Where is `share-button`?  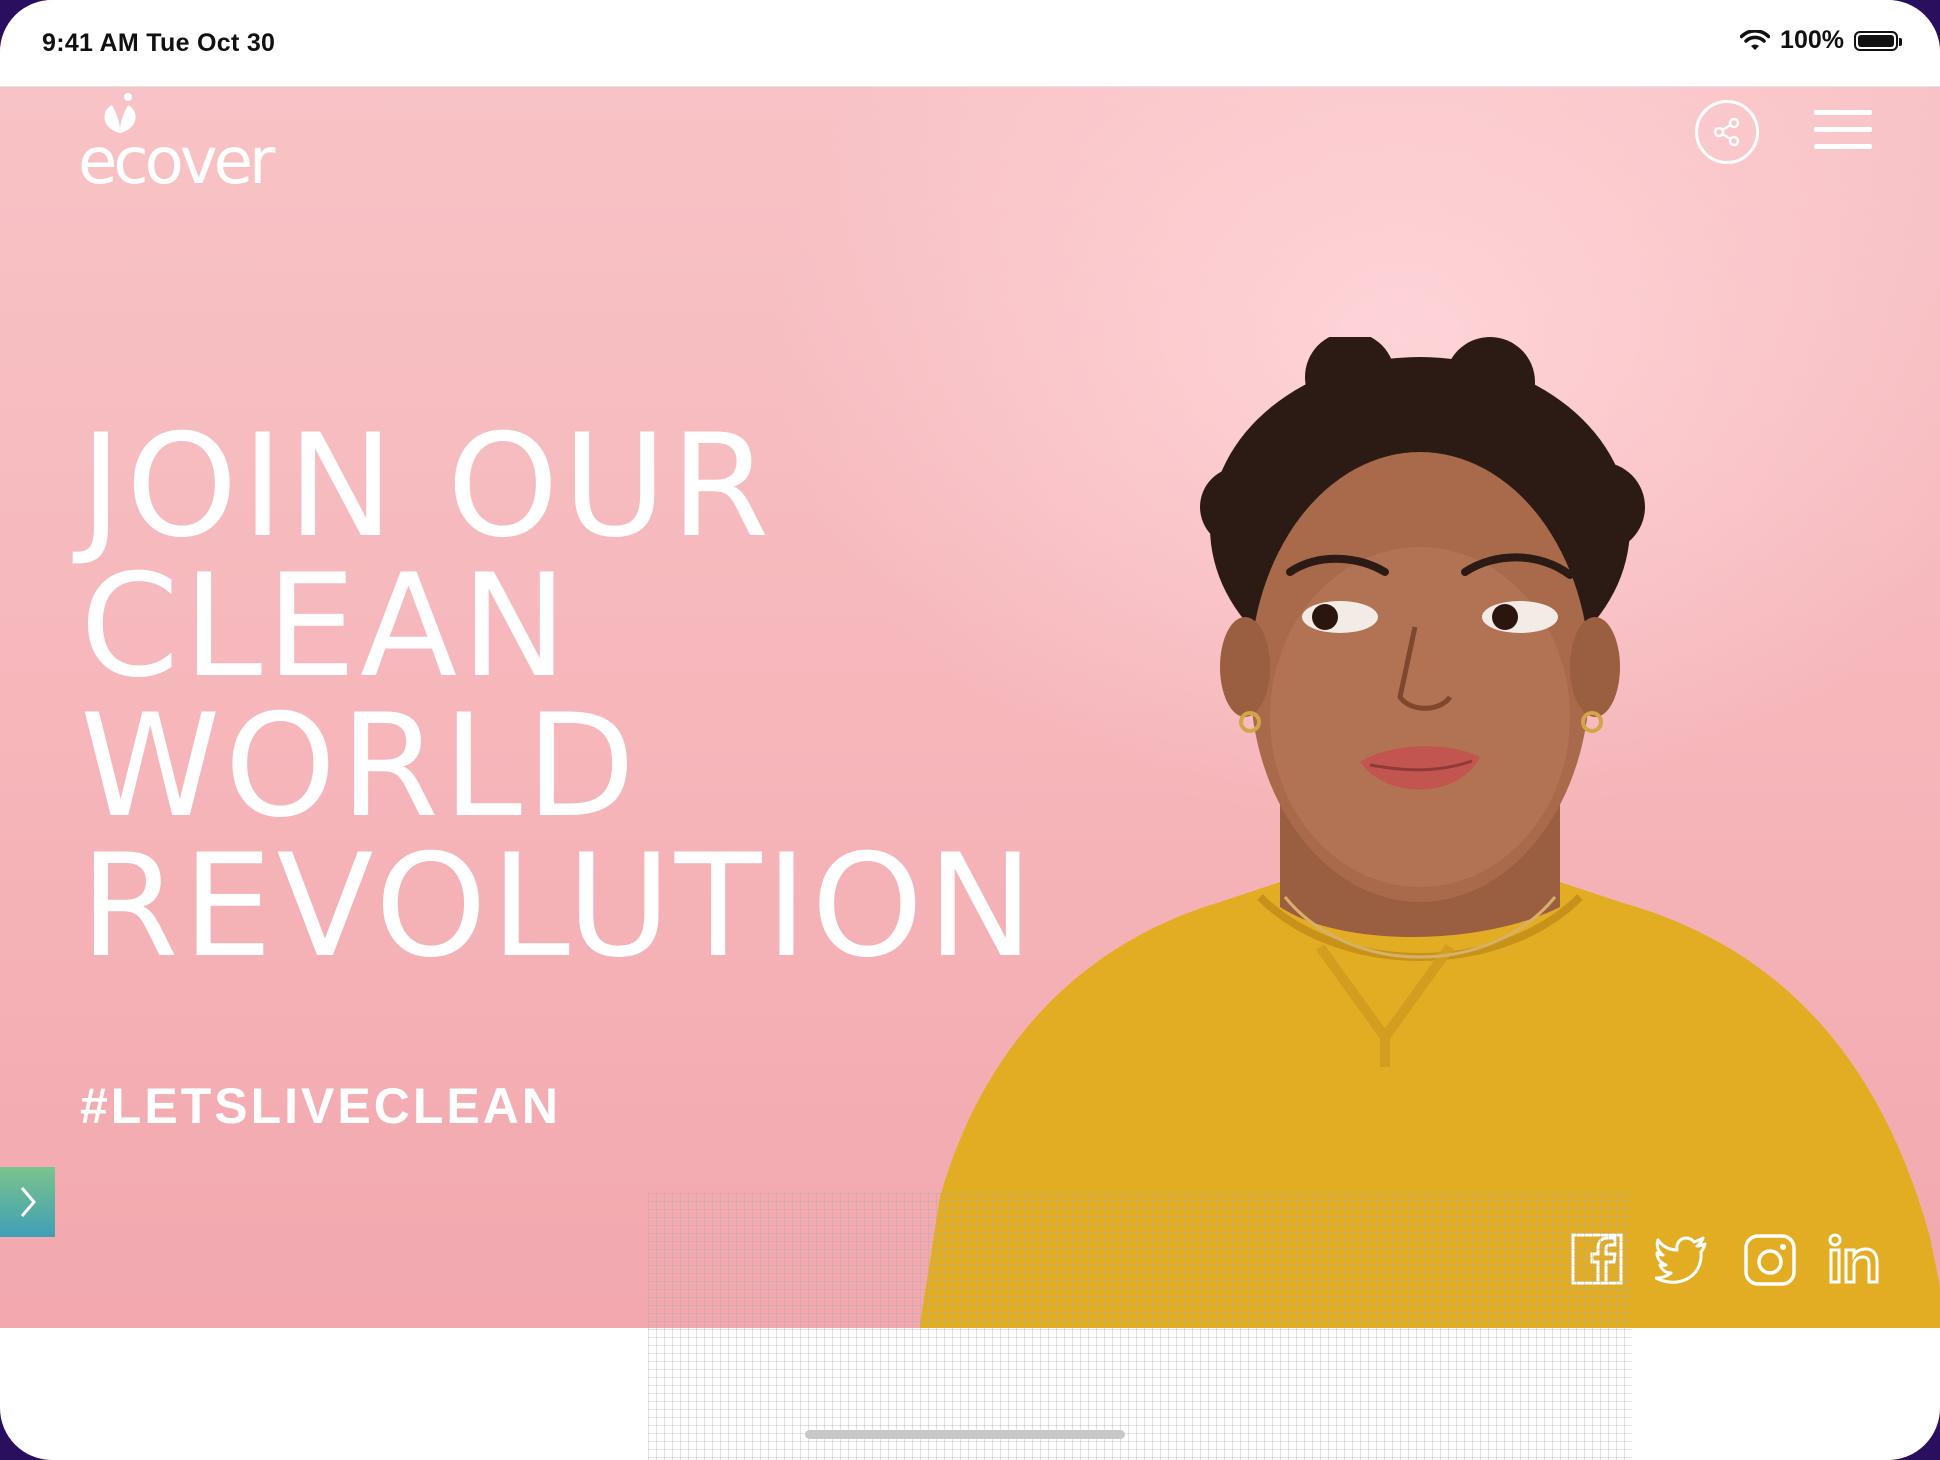 share-button is located at coordinates (1727, 132).